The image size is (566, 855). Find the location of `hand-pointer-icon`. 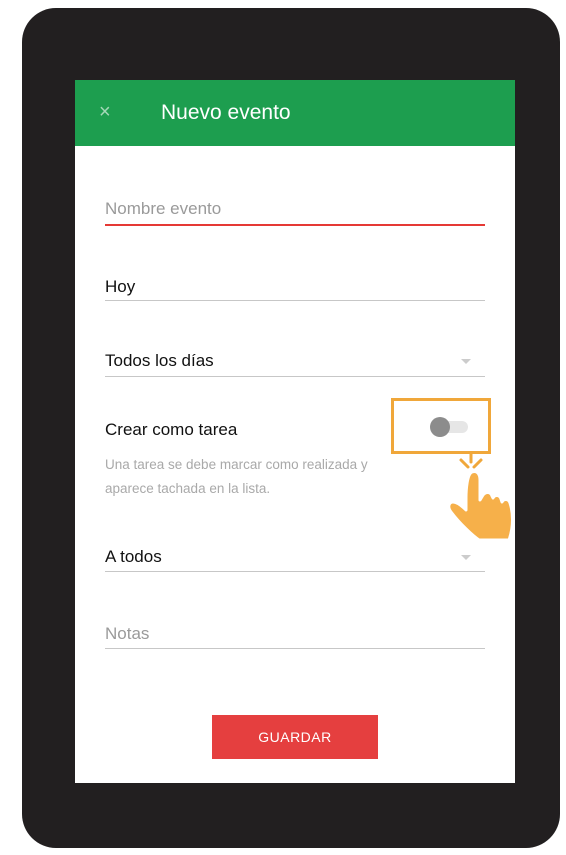

hand-pointer-icon is located at coordinates (480, 497).